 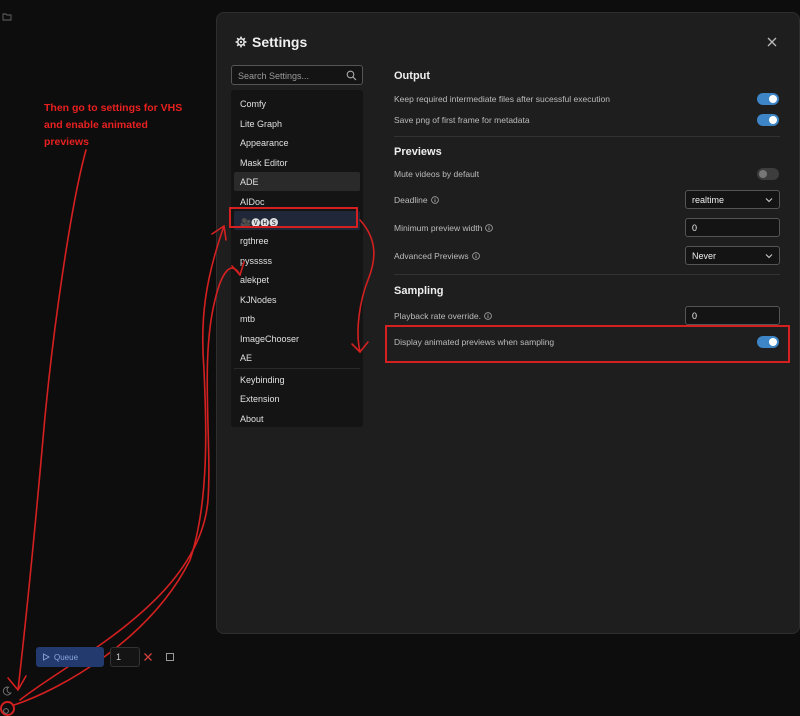 What do you see at coordinates (297, 220) in the screenshot?
I see `category-vhs: 🎥🅥🅗🅢` at bounding box center [297, 220].